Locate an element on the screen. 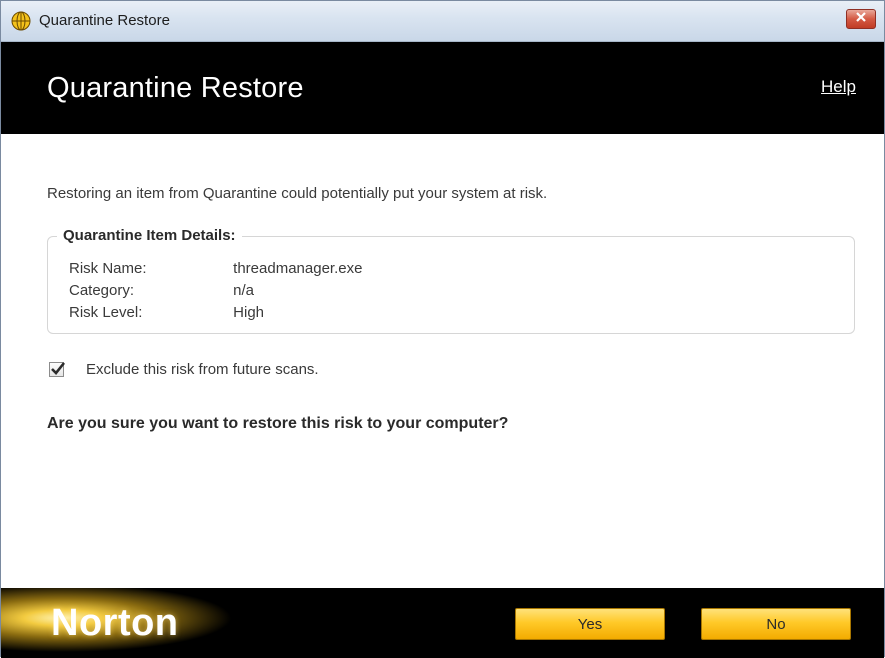  title-bar: Quarantine Restore is located at coordinates (442, 21).